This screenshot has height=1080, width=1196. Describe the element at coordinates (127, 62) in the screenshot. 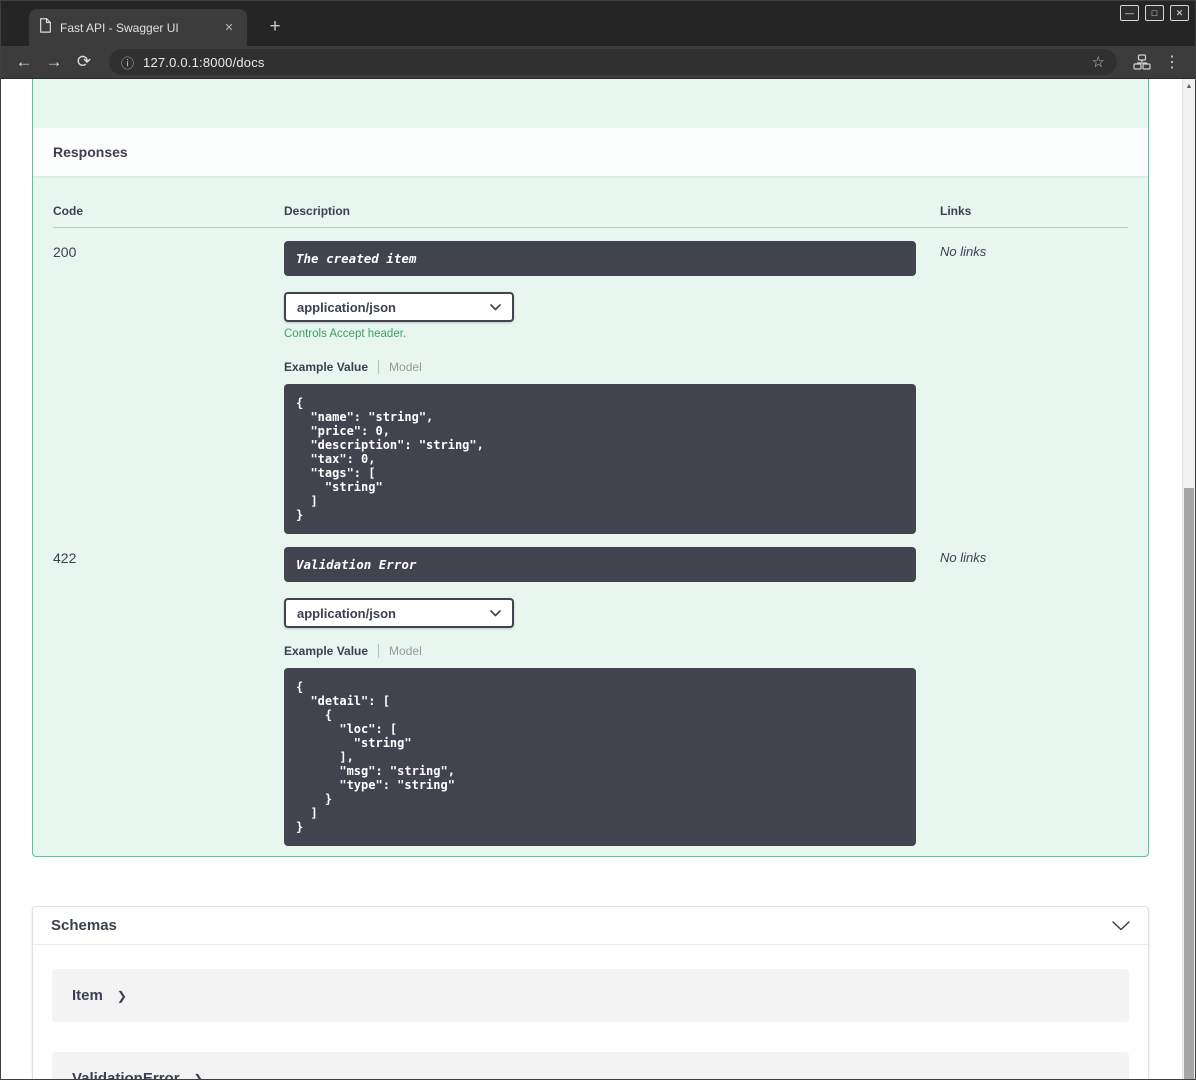

I see `site-info-icon: ⓘ` at that location.